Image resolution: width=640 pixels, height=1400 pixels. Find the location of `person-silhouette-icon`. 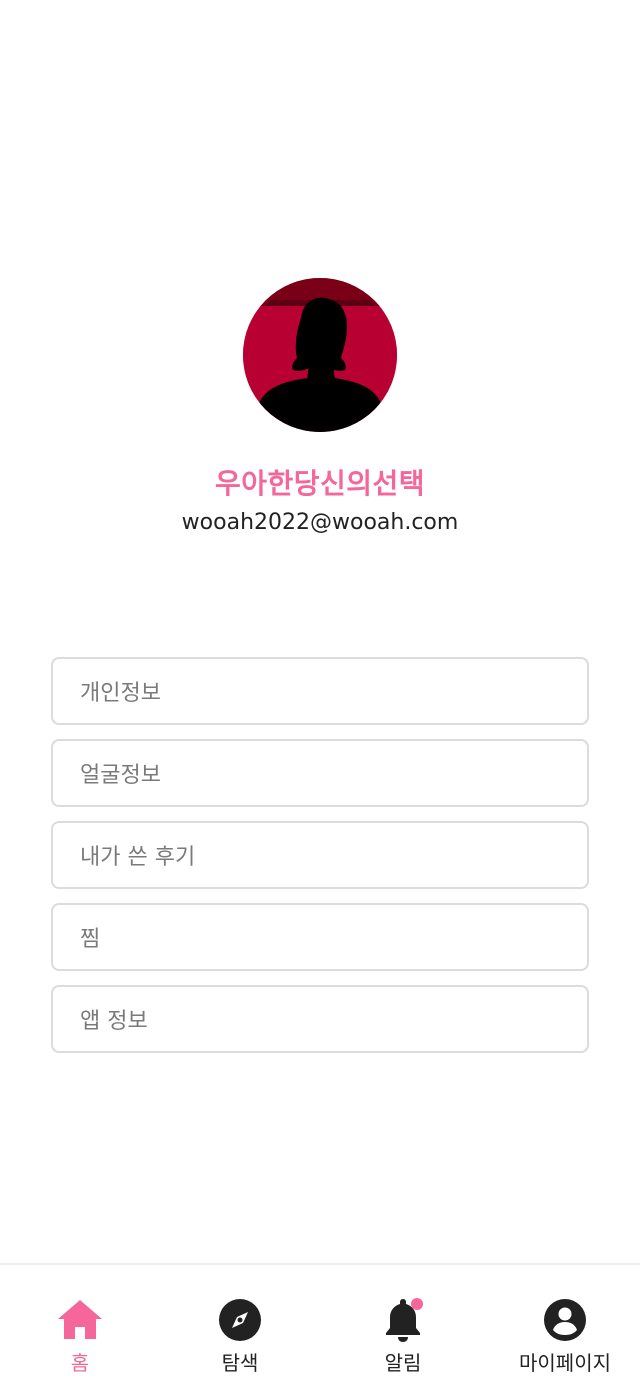

person-silhouette-icon is located at coordinates (320, 355).